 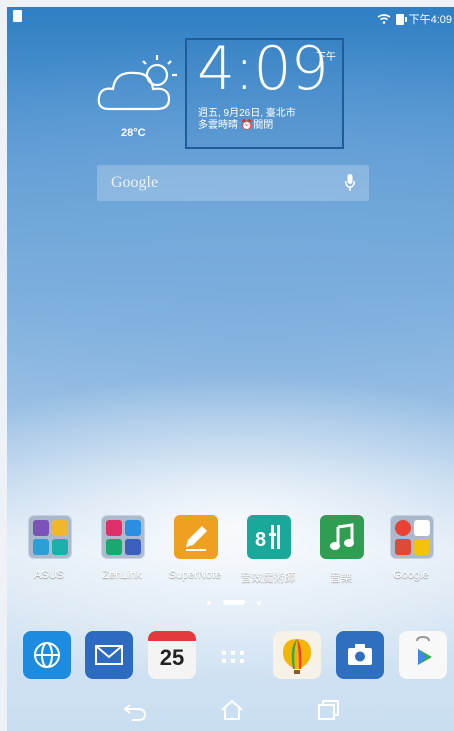 What do you see at coordinates (424, 650) in the screenshot?
I see `play-store-icon` at bounding box center [424, 650].